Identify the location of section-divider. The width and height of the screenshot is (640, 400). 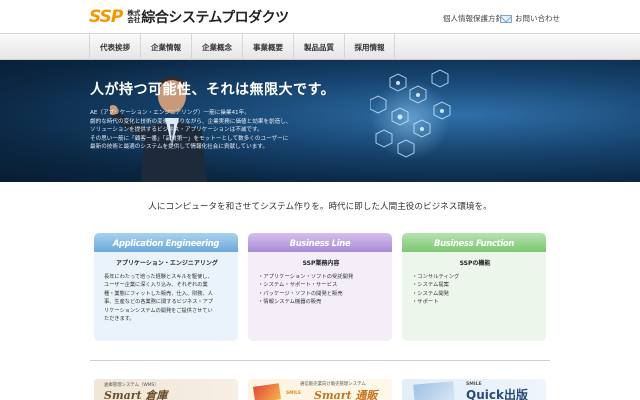
(320, 360).